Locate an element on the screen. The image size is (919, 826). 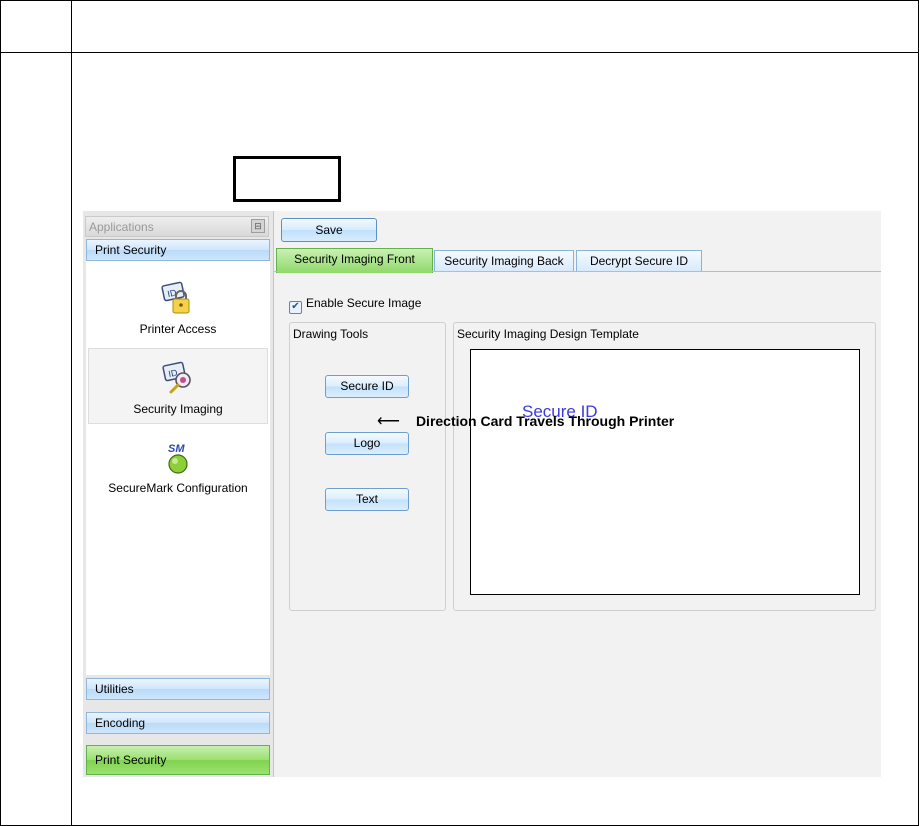
app-label: Printer Access is located at coordinates (178, 329).